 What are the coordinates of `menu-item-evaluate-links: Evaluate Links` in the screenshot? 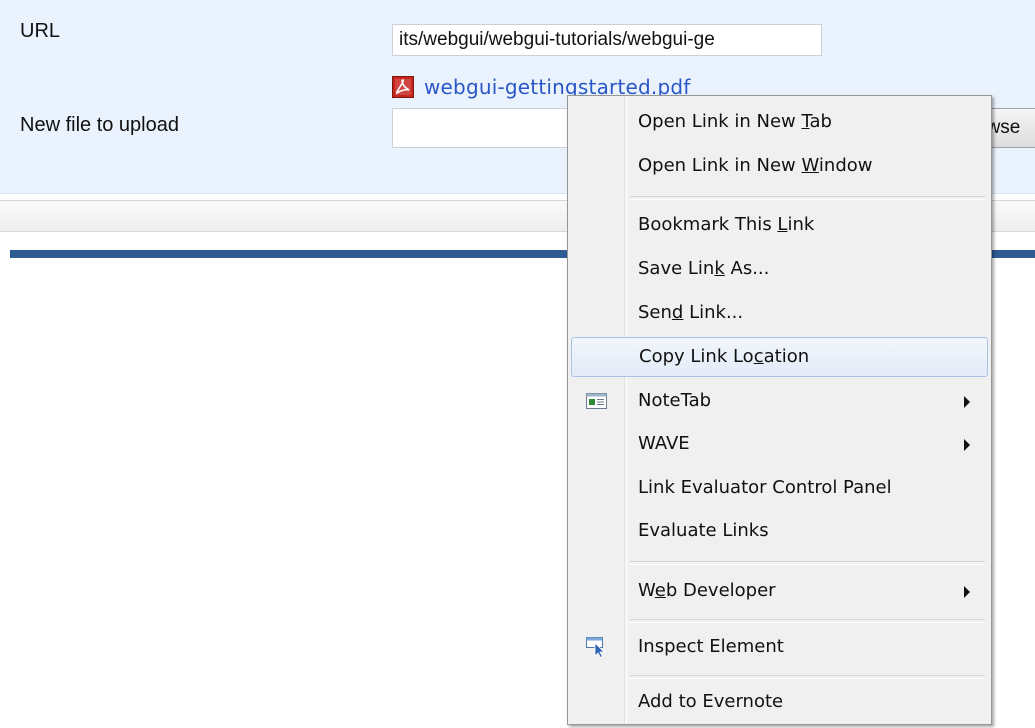 It's located at (779, 532).